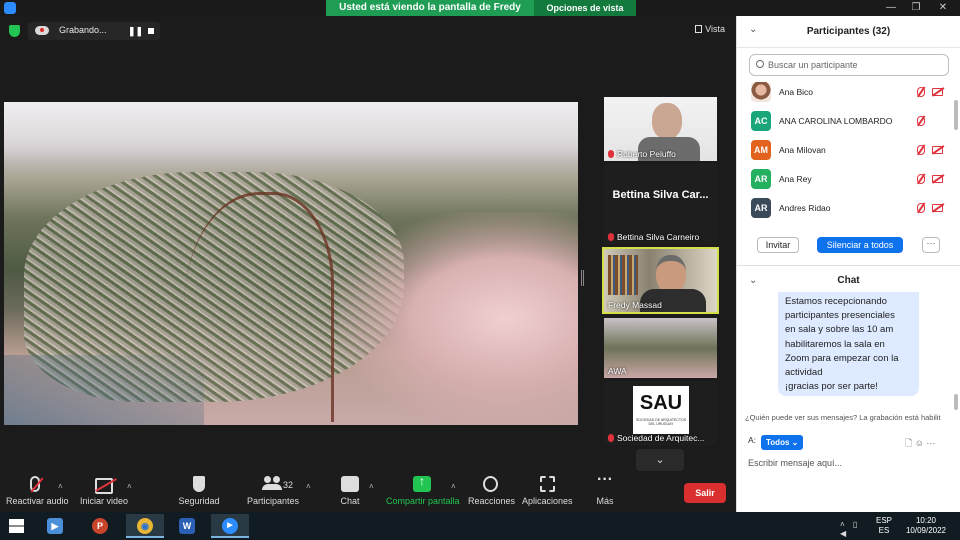  I want to click on taskbar-app-zoom: ▶, so click(230, 526).